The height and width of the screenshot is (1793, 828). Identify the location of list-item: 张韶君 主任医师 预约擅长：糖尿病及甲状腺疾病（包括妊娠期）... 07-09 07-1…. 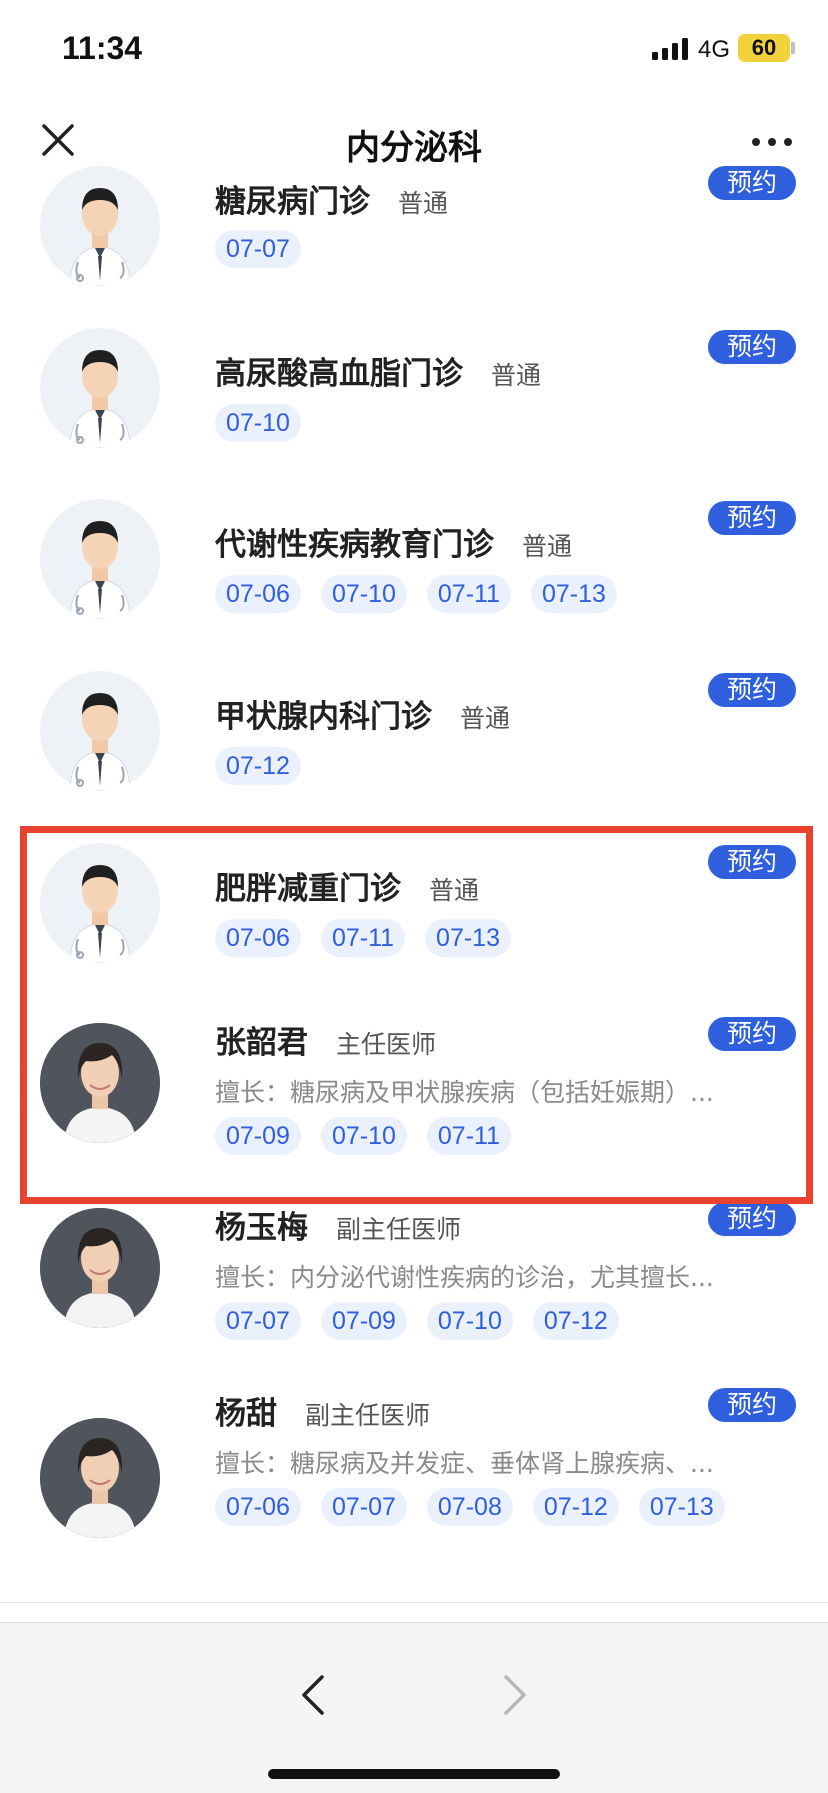
(414, 1088).